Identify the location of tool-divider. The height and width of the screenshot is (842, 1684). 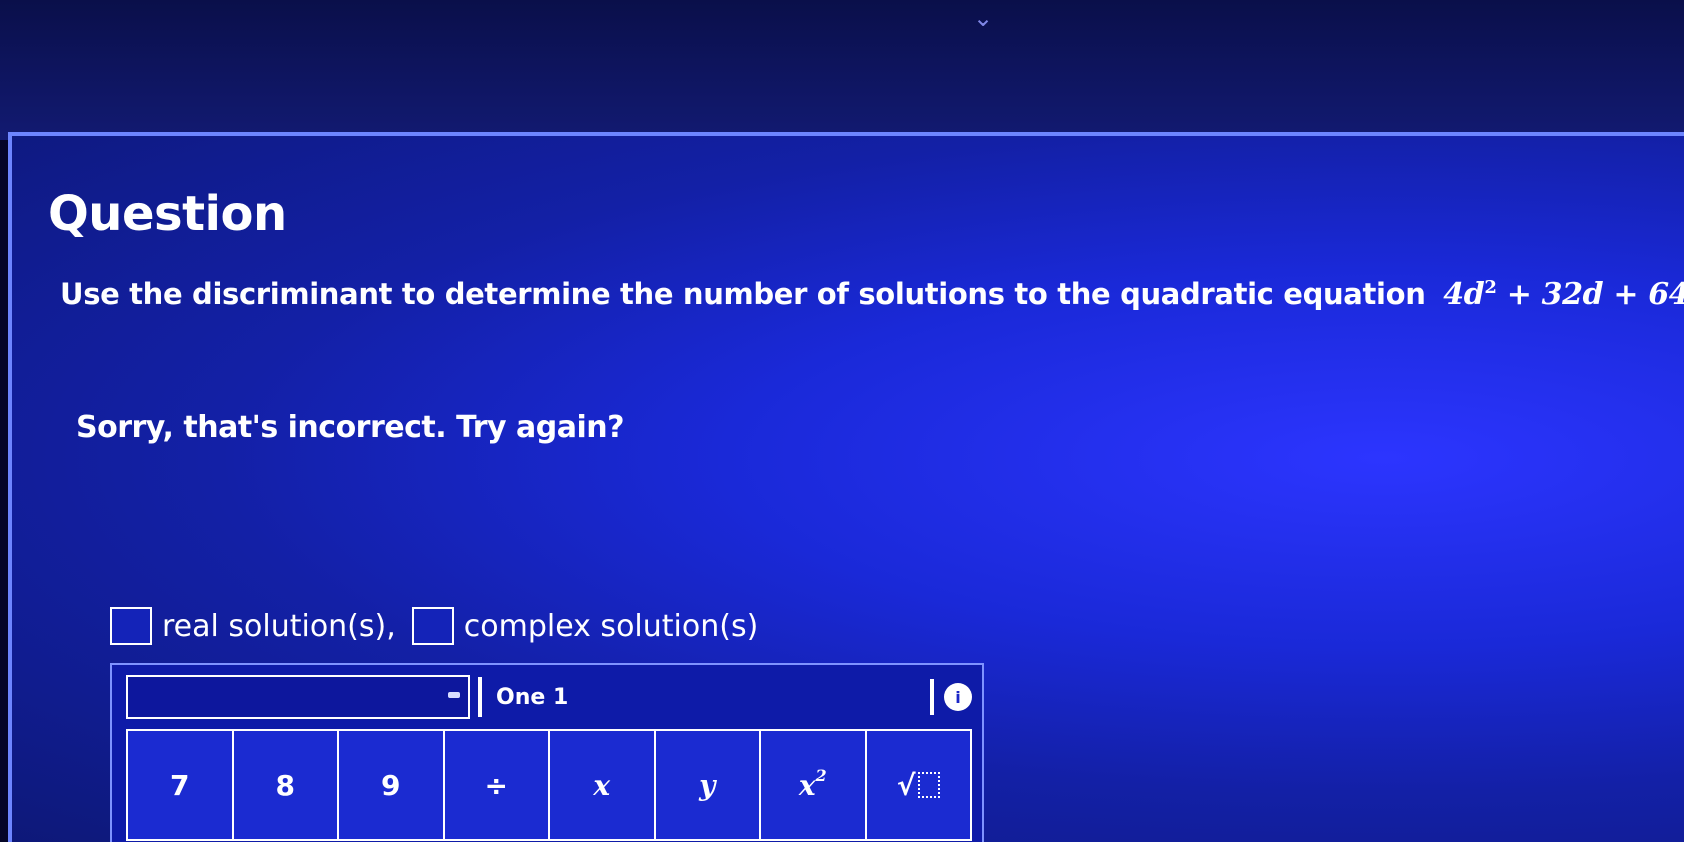
(932, 697).